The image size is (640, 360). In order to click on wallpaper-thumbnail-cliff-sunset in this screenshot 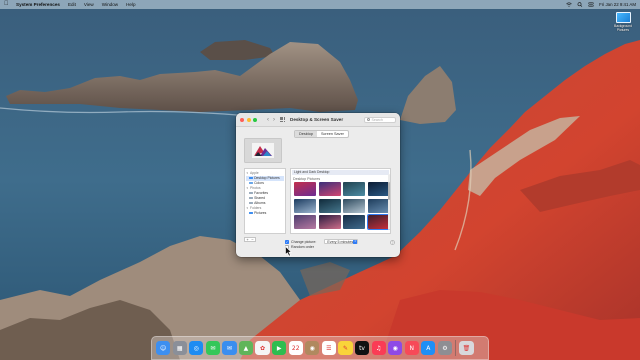, I will do `click(329, 222)`.